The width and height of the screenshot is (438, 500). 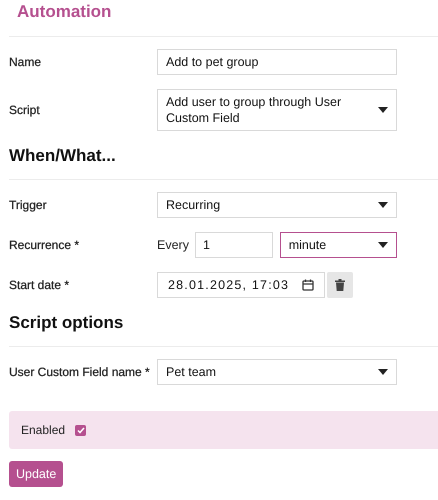 I want to click on update-button: Update, so click(x=36, y=474).